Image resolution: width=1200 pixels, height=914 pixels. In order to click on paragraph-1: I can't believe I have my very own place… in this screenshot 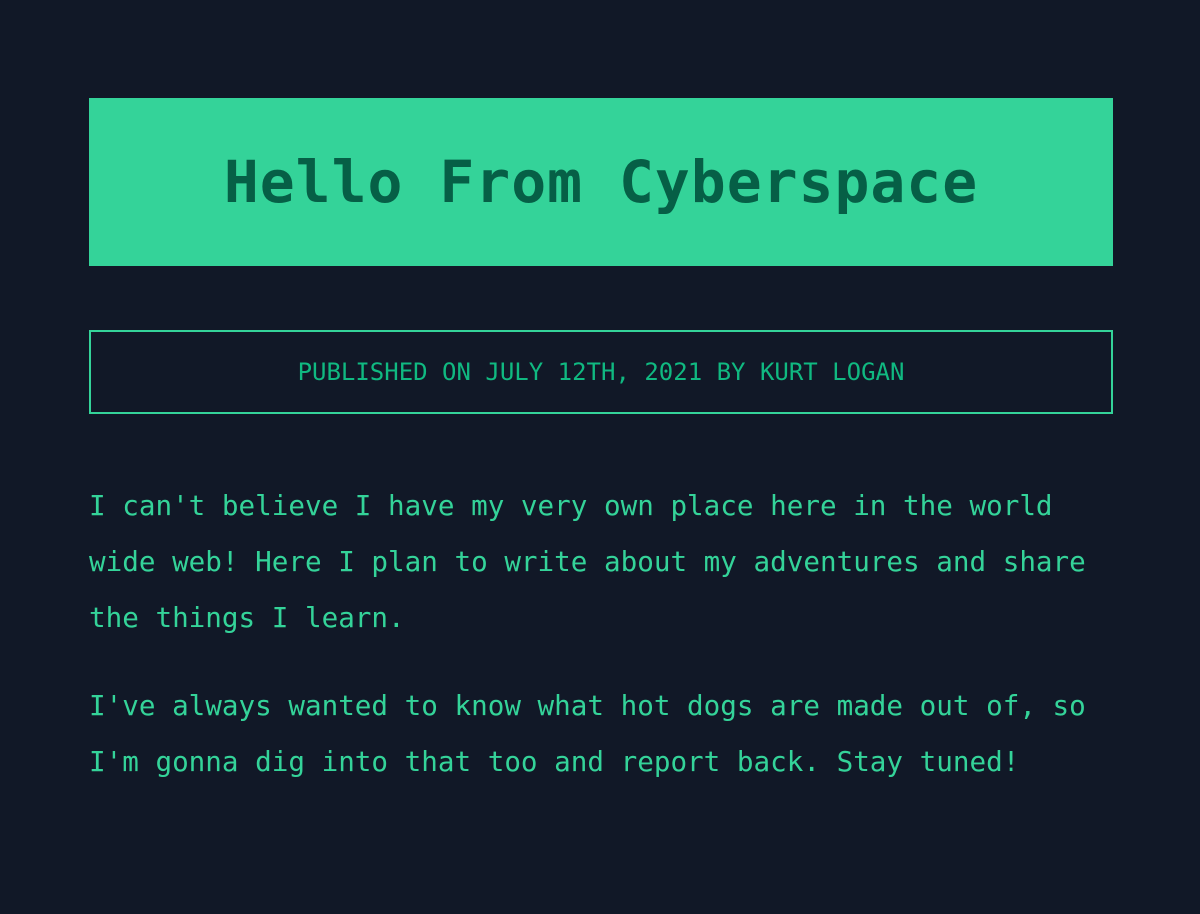, I will do `click(587, 561)`.